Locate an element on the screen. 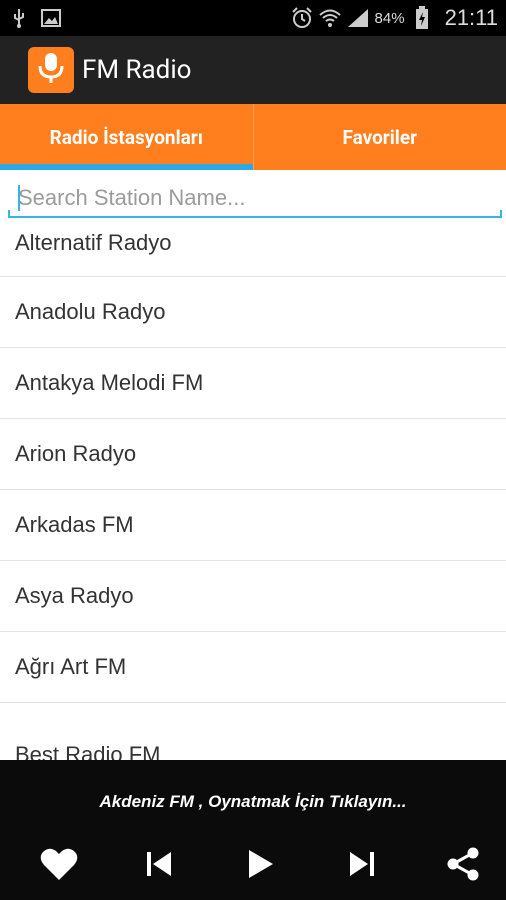 The image size is (506, 900). list-item: Ağrı Art FM is located at coordinates (253, 667).